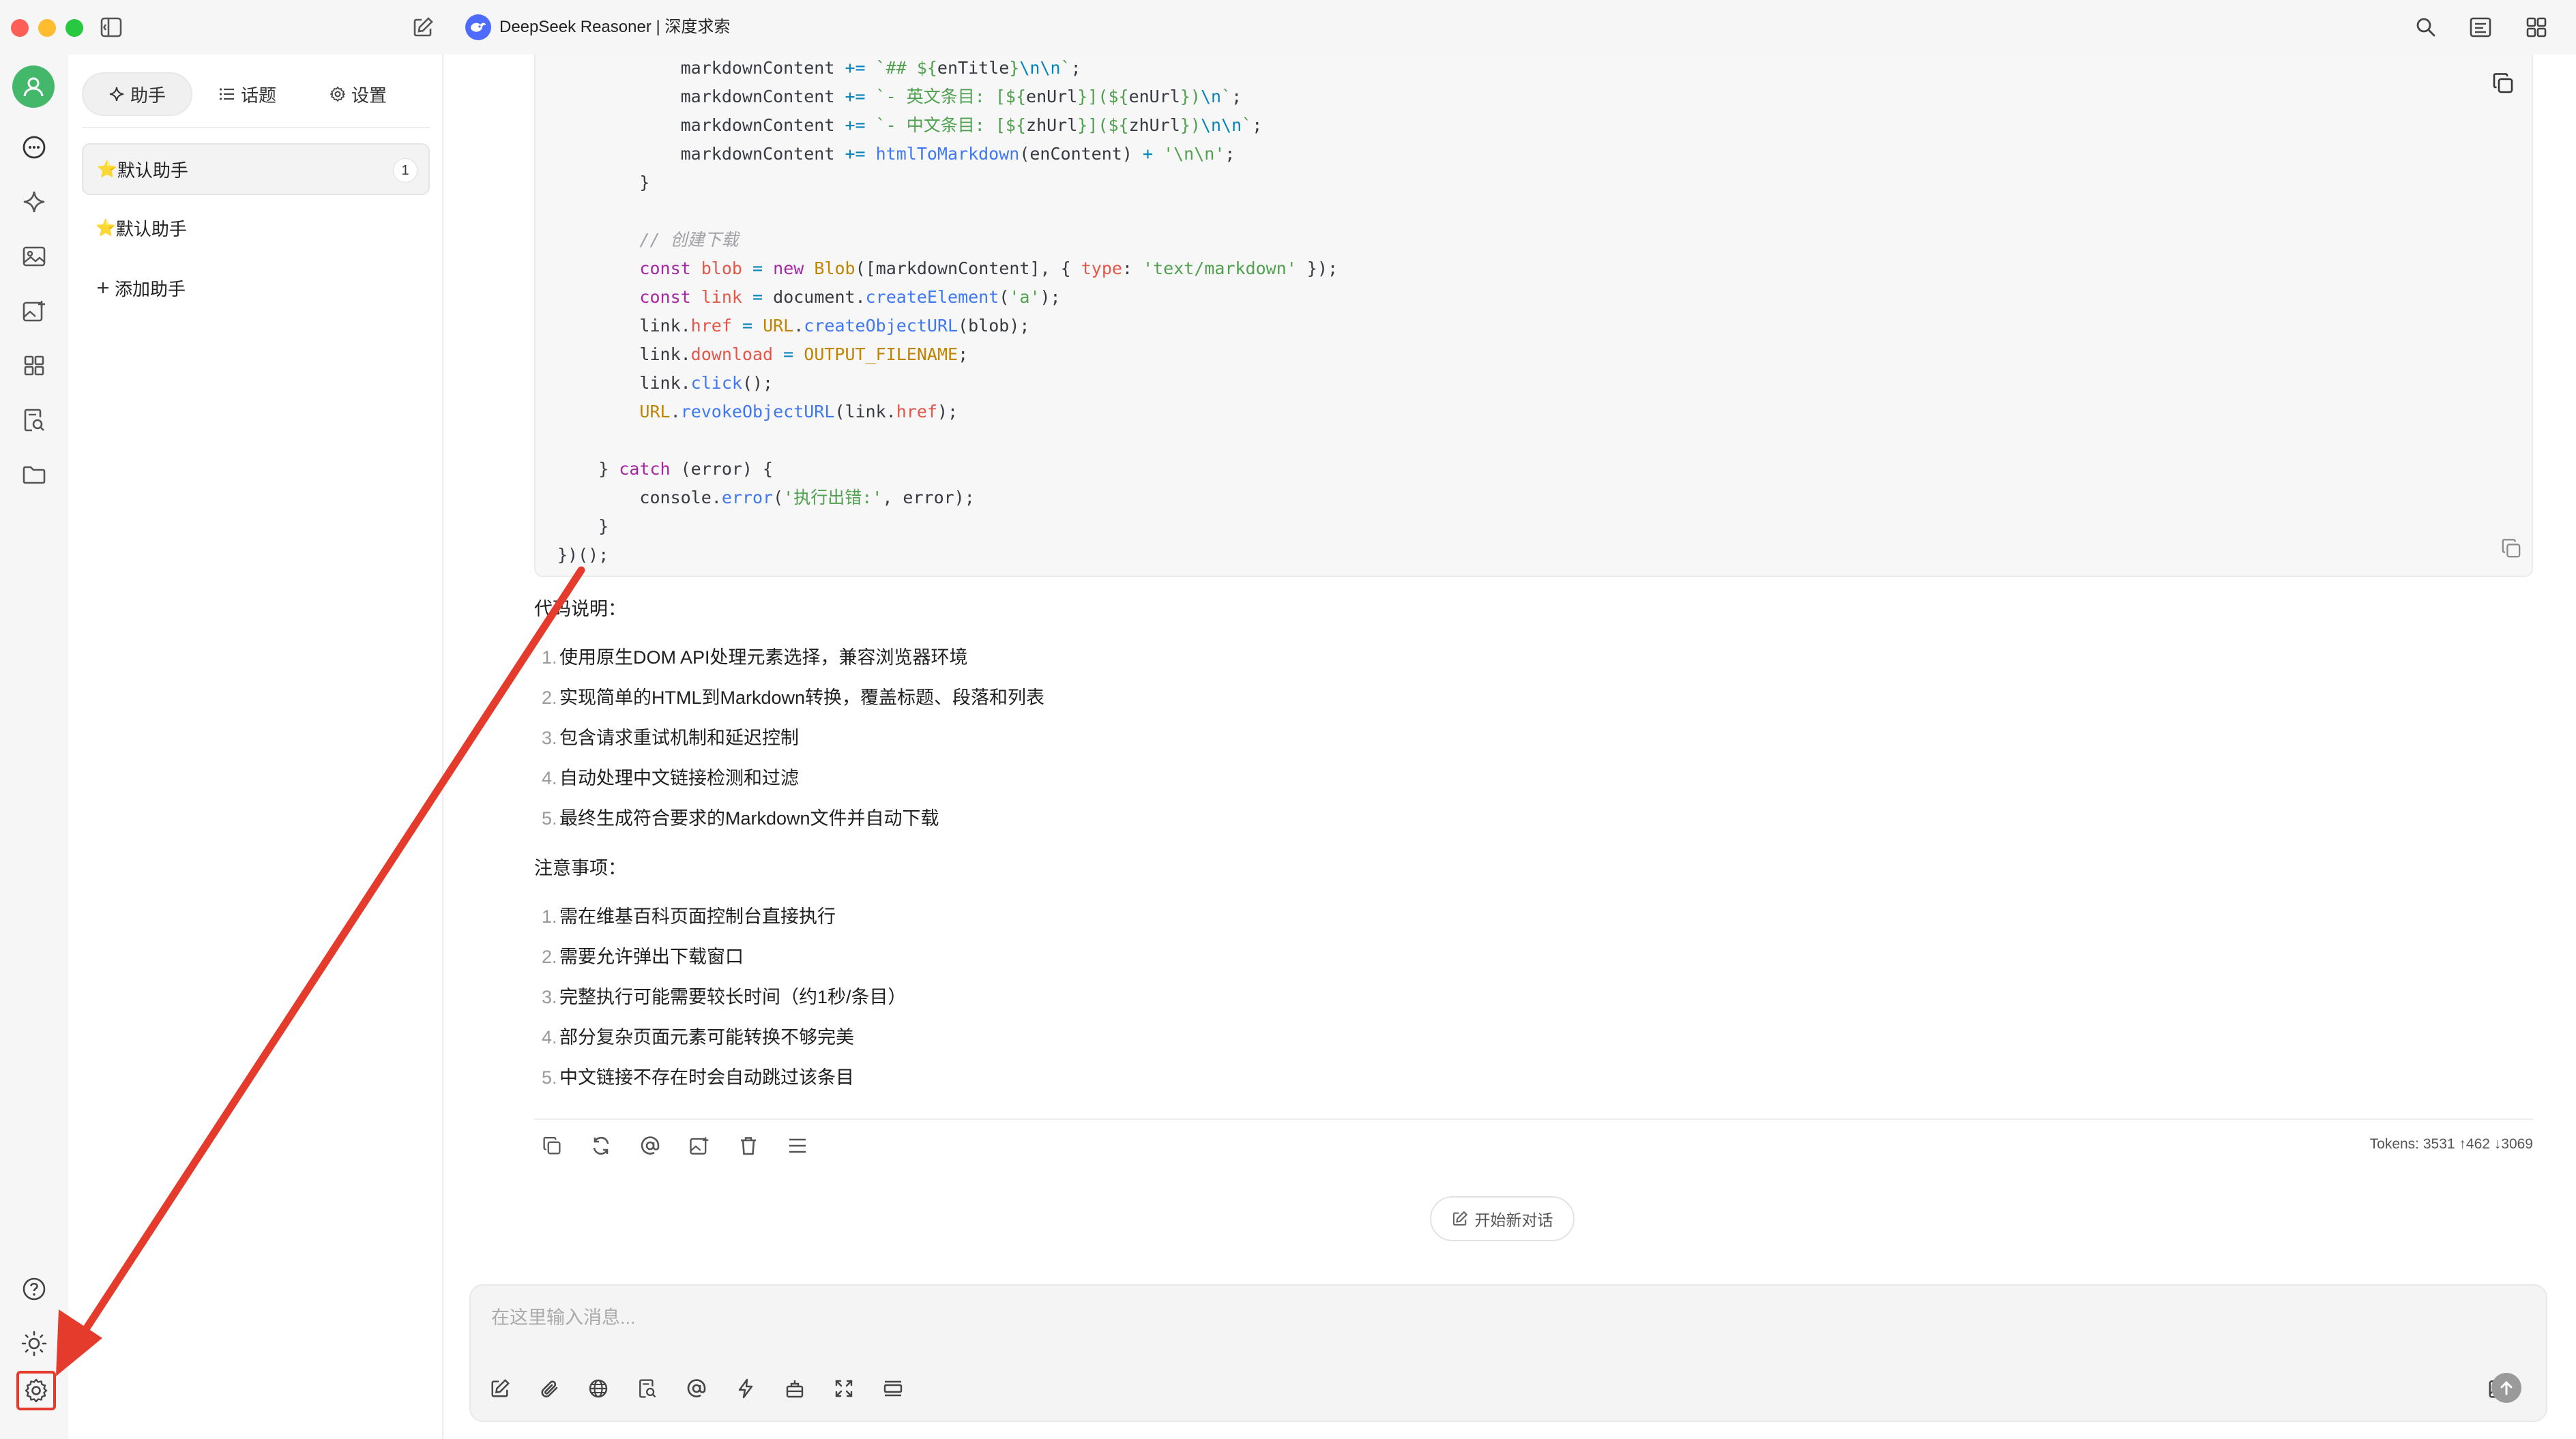  I want to click on menu-icon, so click(798, 1145).